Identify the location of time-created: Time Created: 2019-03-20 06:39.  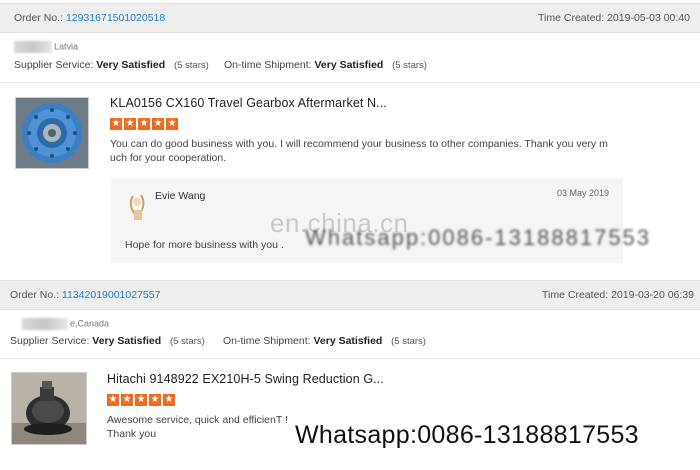
(618, 295).